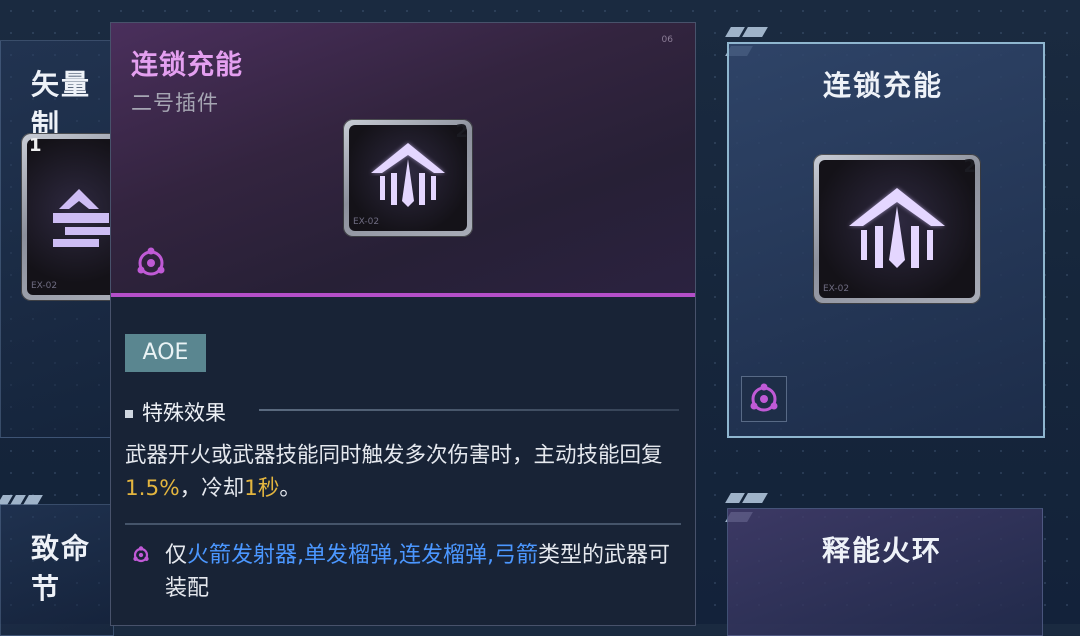  Describe the element at coordinates (129, 414) in the screenshot. I see `bullet-square-icon` at that location.